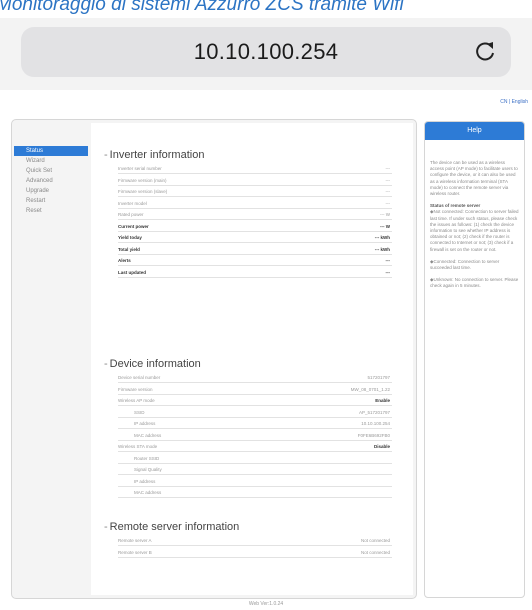 This screenshot has width=532, height=610. What do you see at coordinates (255, 180) in the screenshot?
I see `inverter-row: Firmware version (main) ---` at bounding box center [255, 180].